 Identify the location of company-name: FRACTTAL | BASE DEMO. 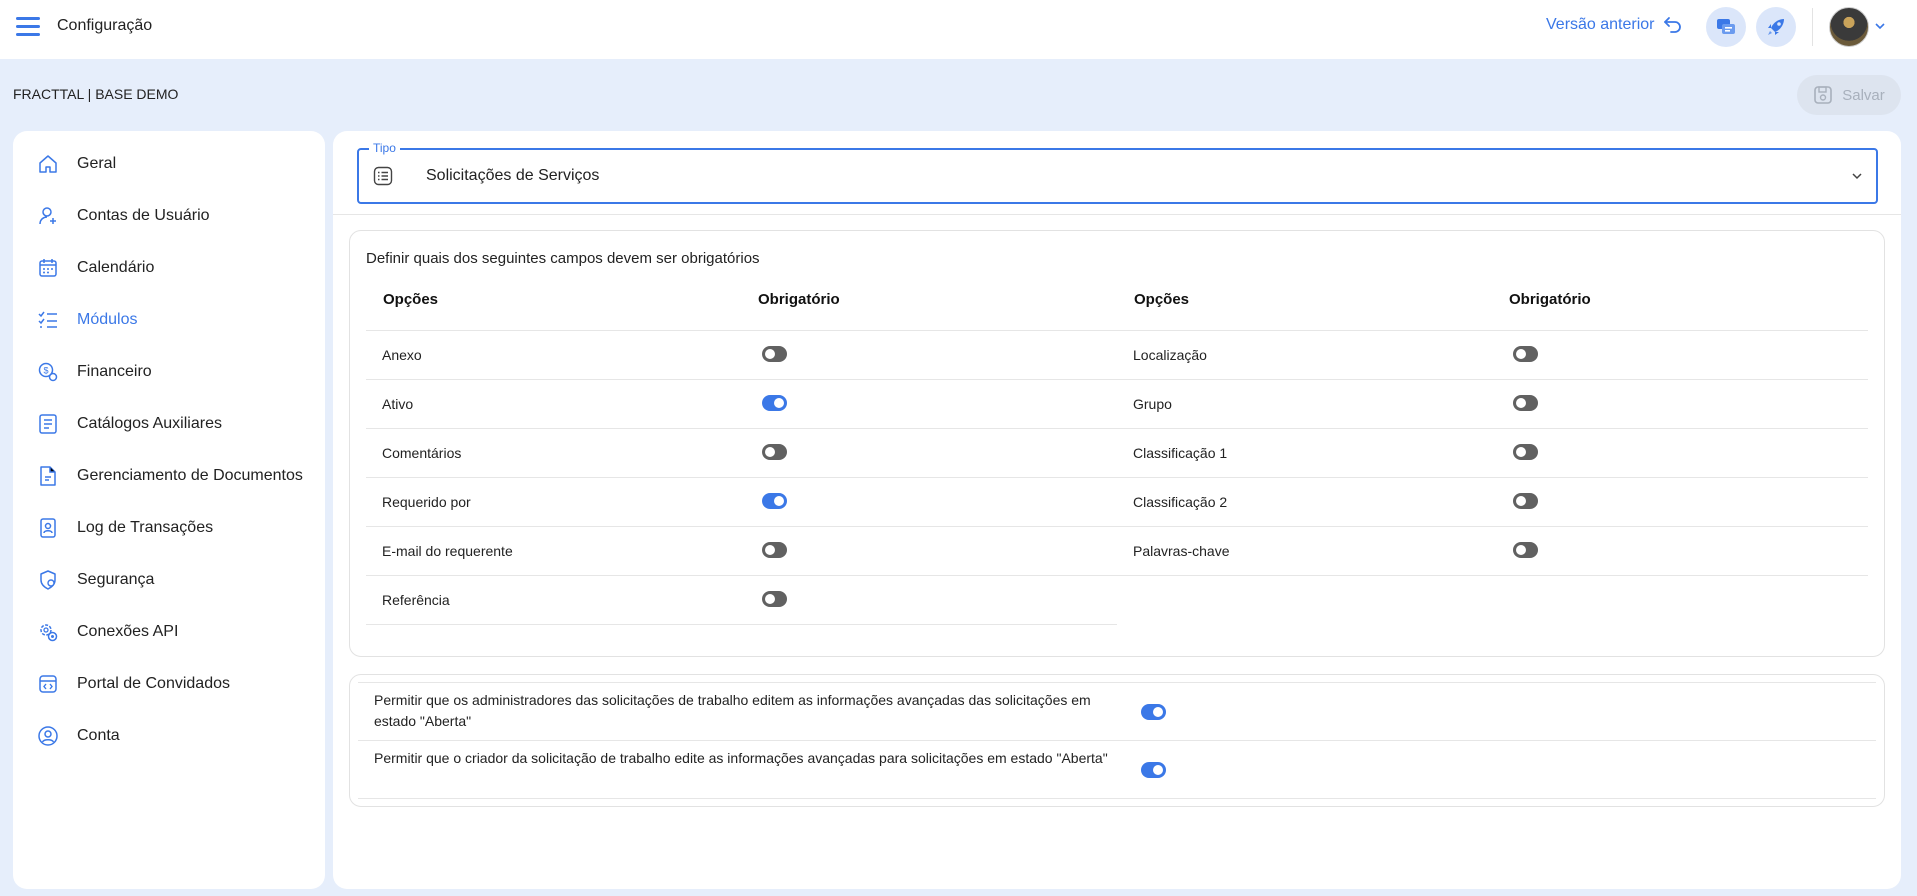
(96, 94).